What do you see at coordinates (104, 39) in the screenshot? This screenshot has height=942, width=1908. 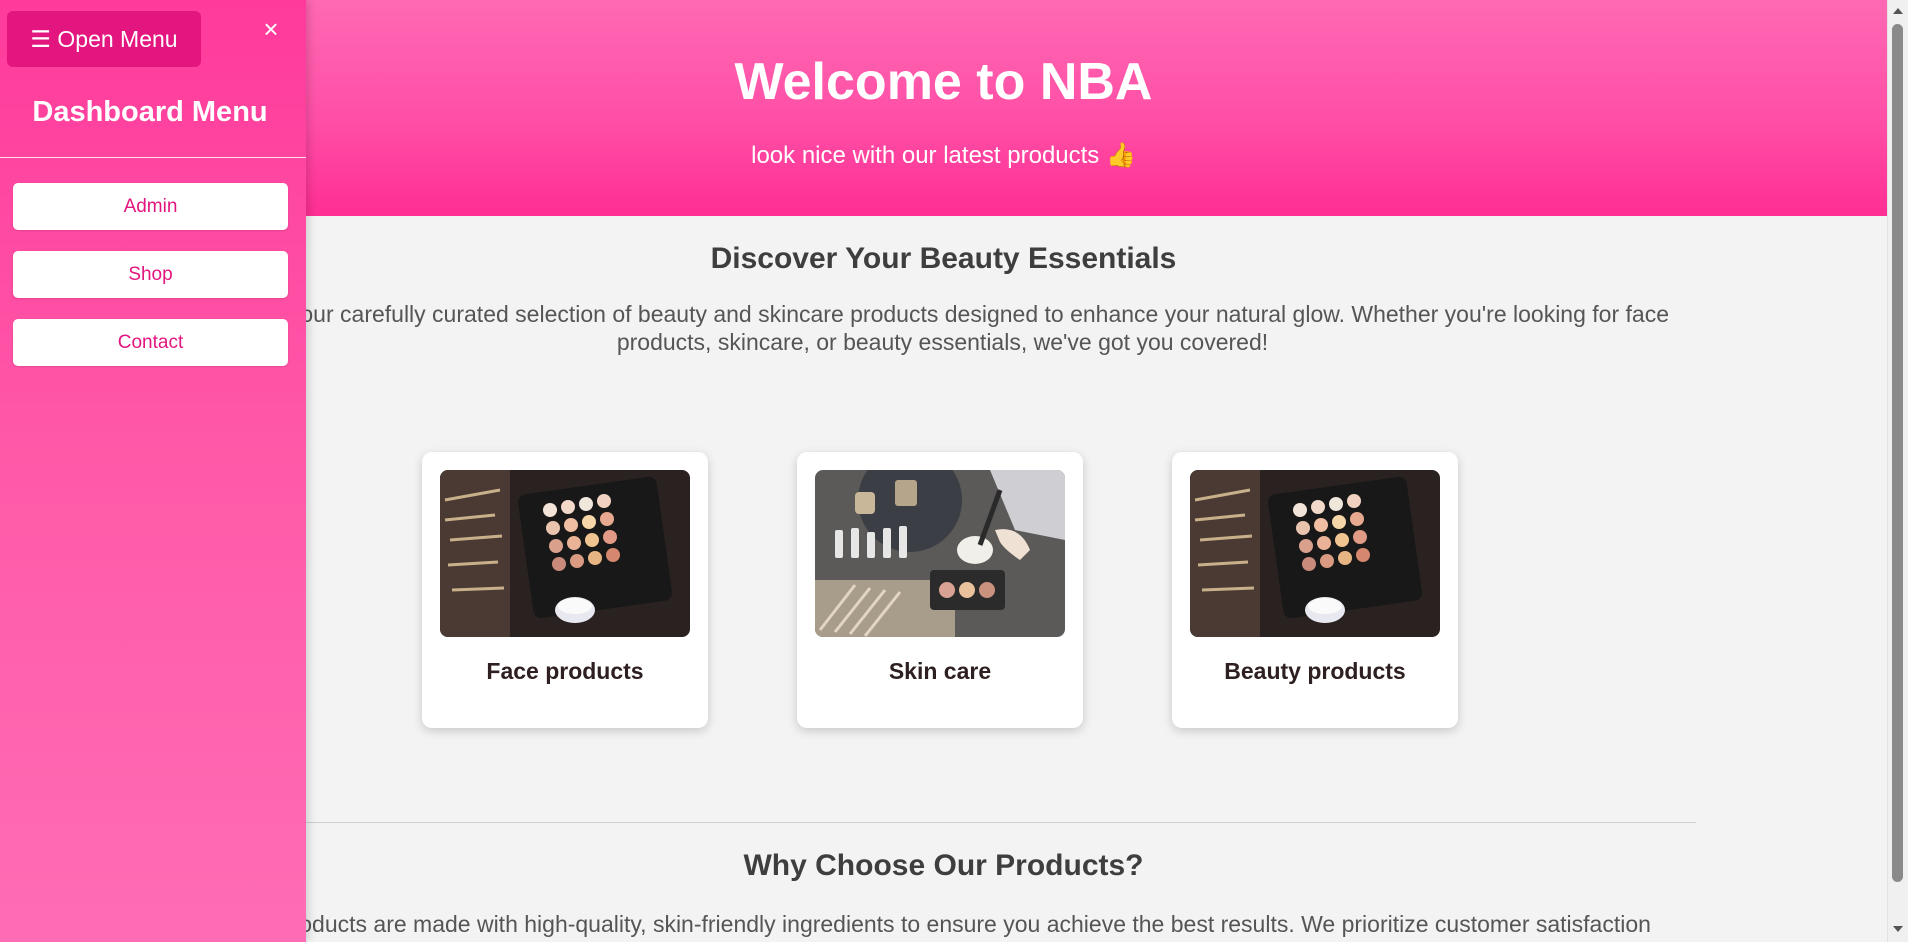 I see `open-menu-button: ☰ Open Menu` at bounding box center [104, 39].